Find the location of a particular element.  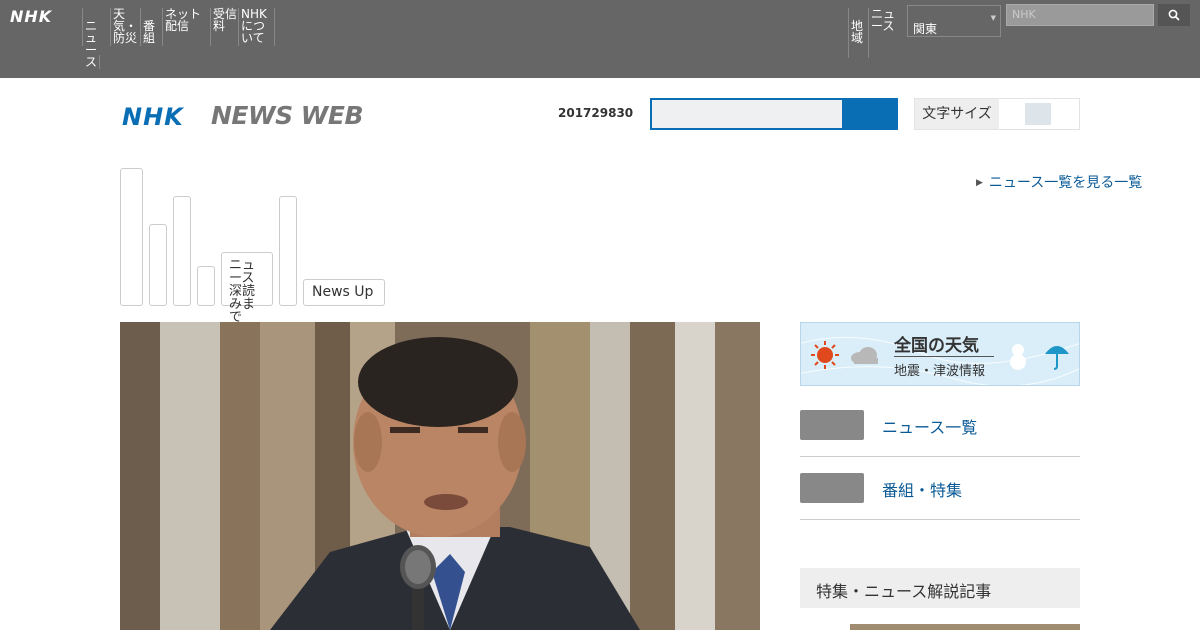

weather-banner: 全国の天気 地震・津波情報 is located at coordinates (940, 354).